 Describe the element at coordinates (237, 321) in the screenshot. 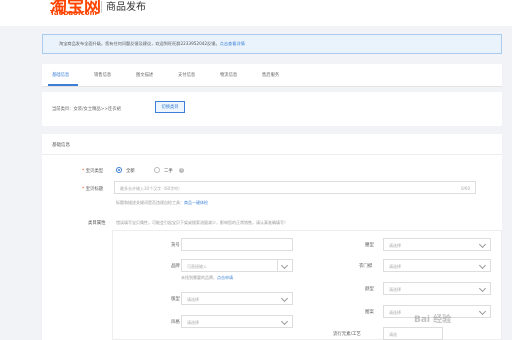

I see `genre-select: 请选择` at that location.